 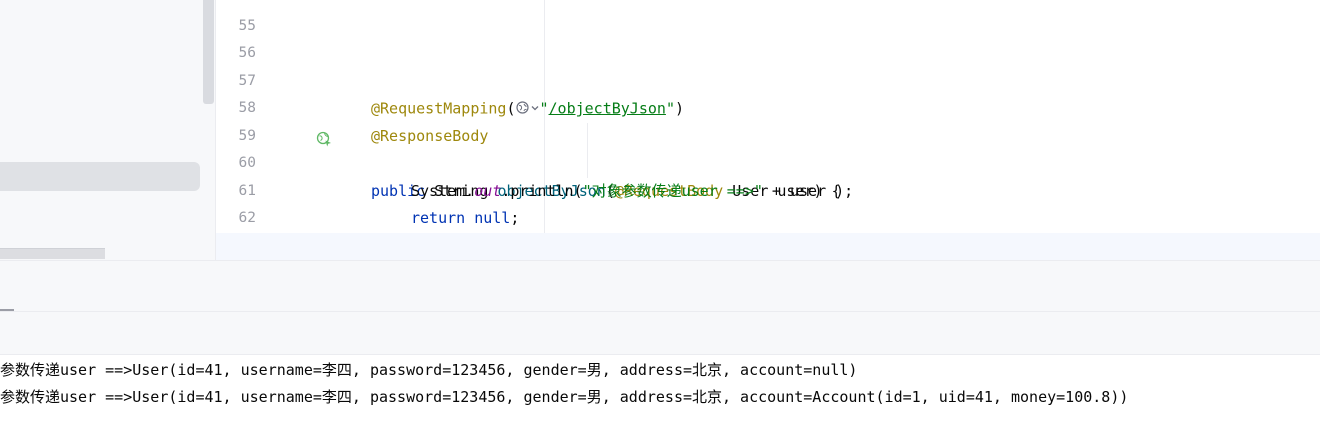 I want to click on code-line: 62 }, so click(x=768, y=216).